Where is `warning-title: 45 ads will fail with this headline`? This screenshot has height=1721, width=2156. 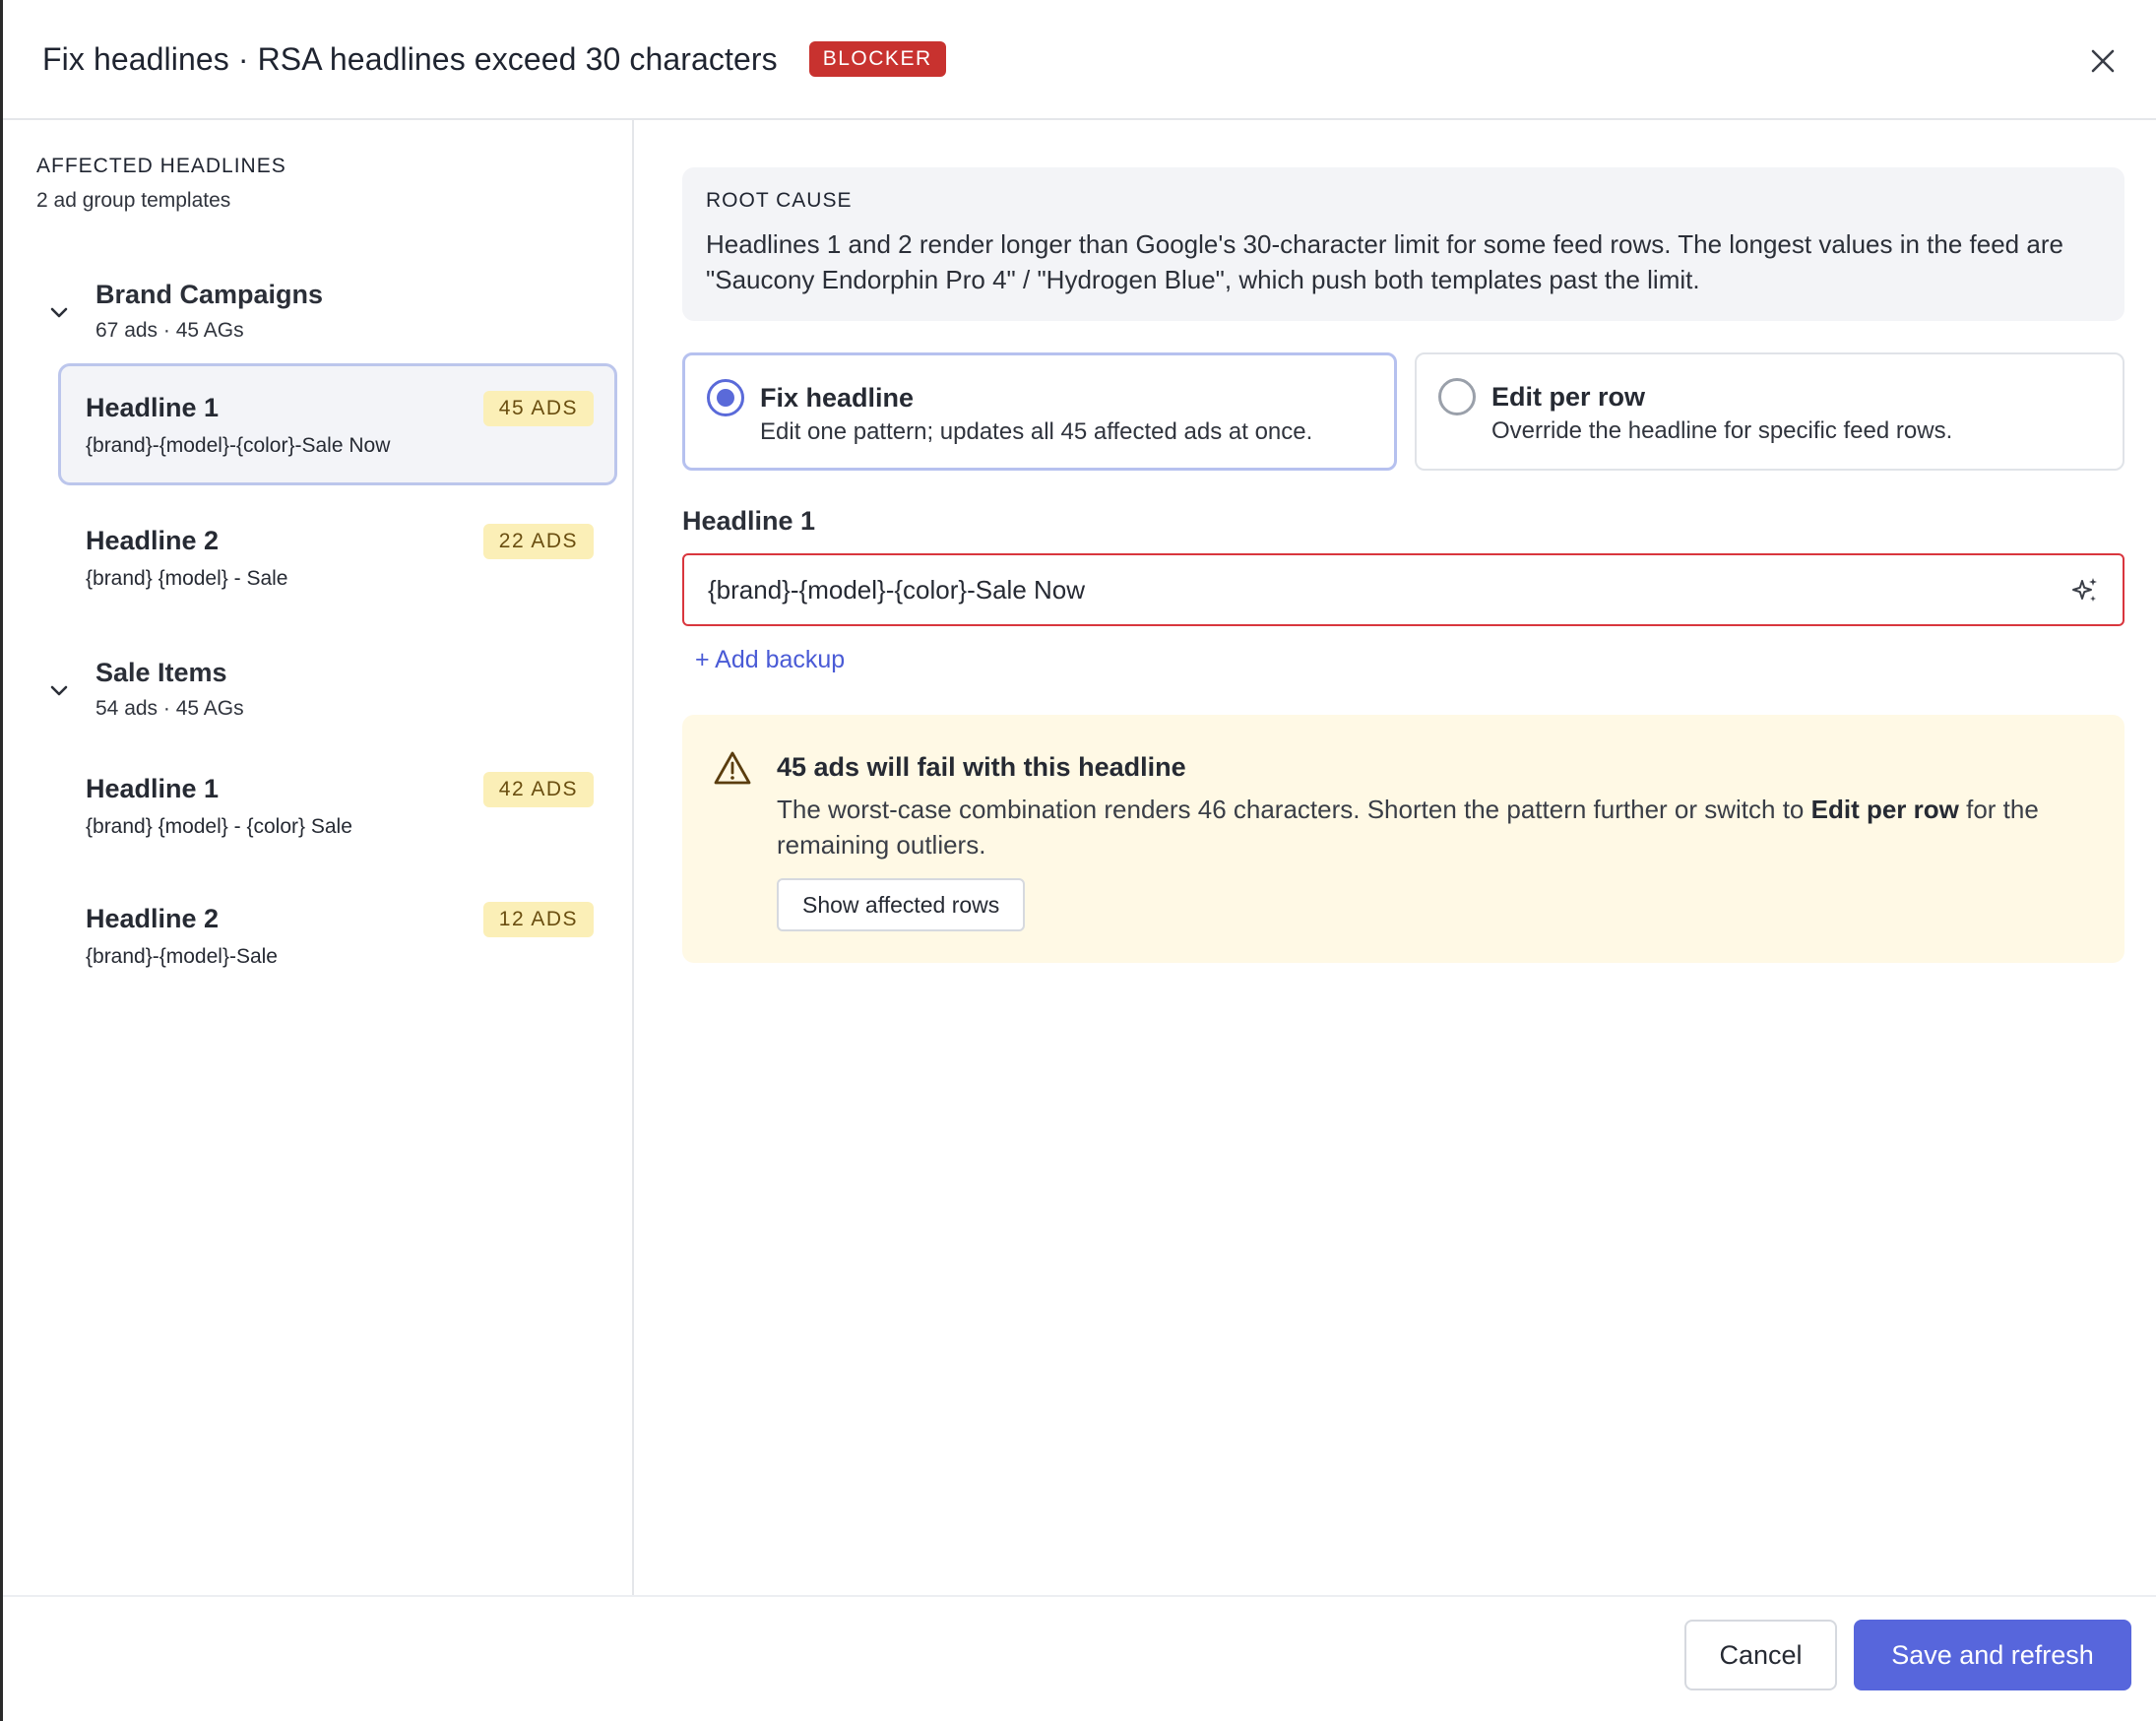 warning-title: 45 ads will fail with this headline is located at coordinates (982, 767).